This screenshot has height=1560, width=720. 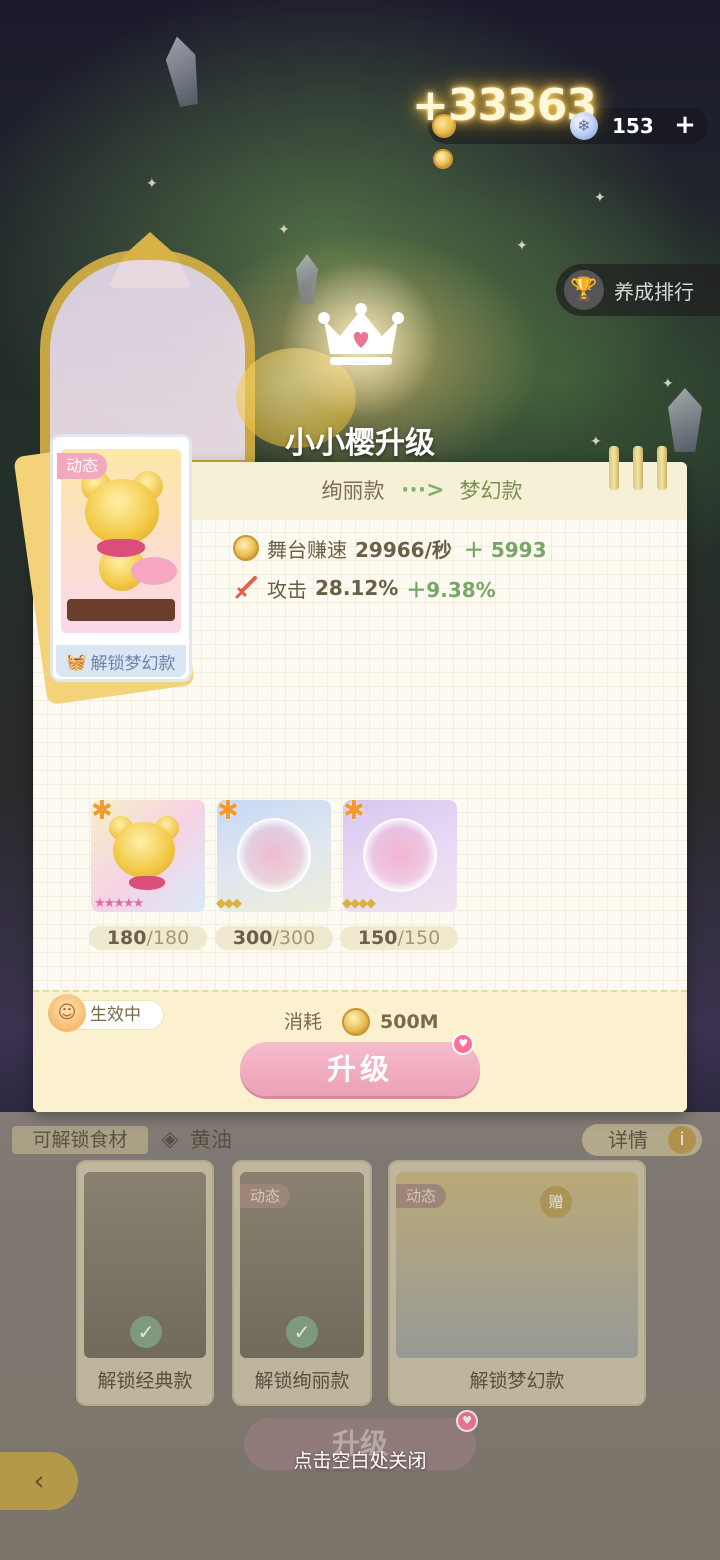 I want to click on stage-base, so click(x=121, y=610).